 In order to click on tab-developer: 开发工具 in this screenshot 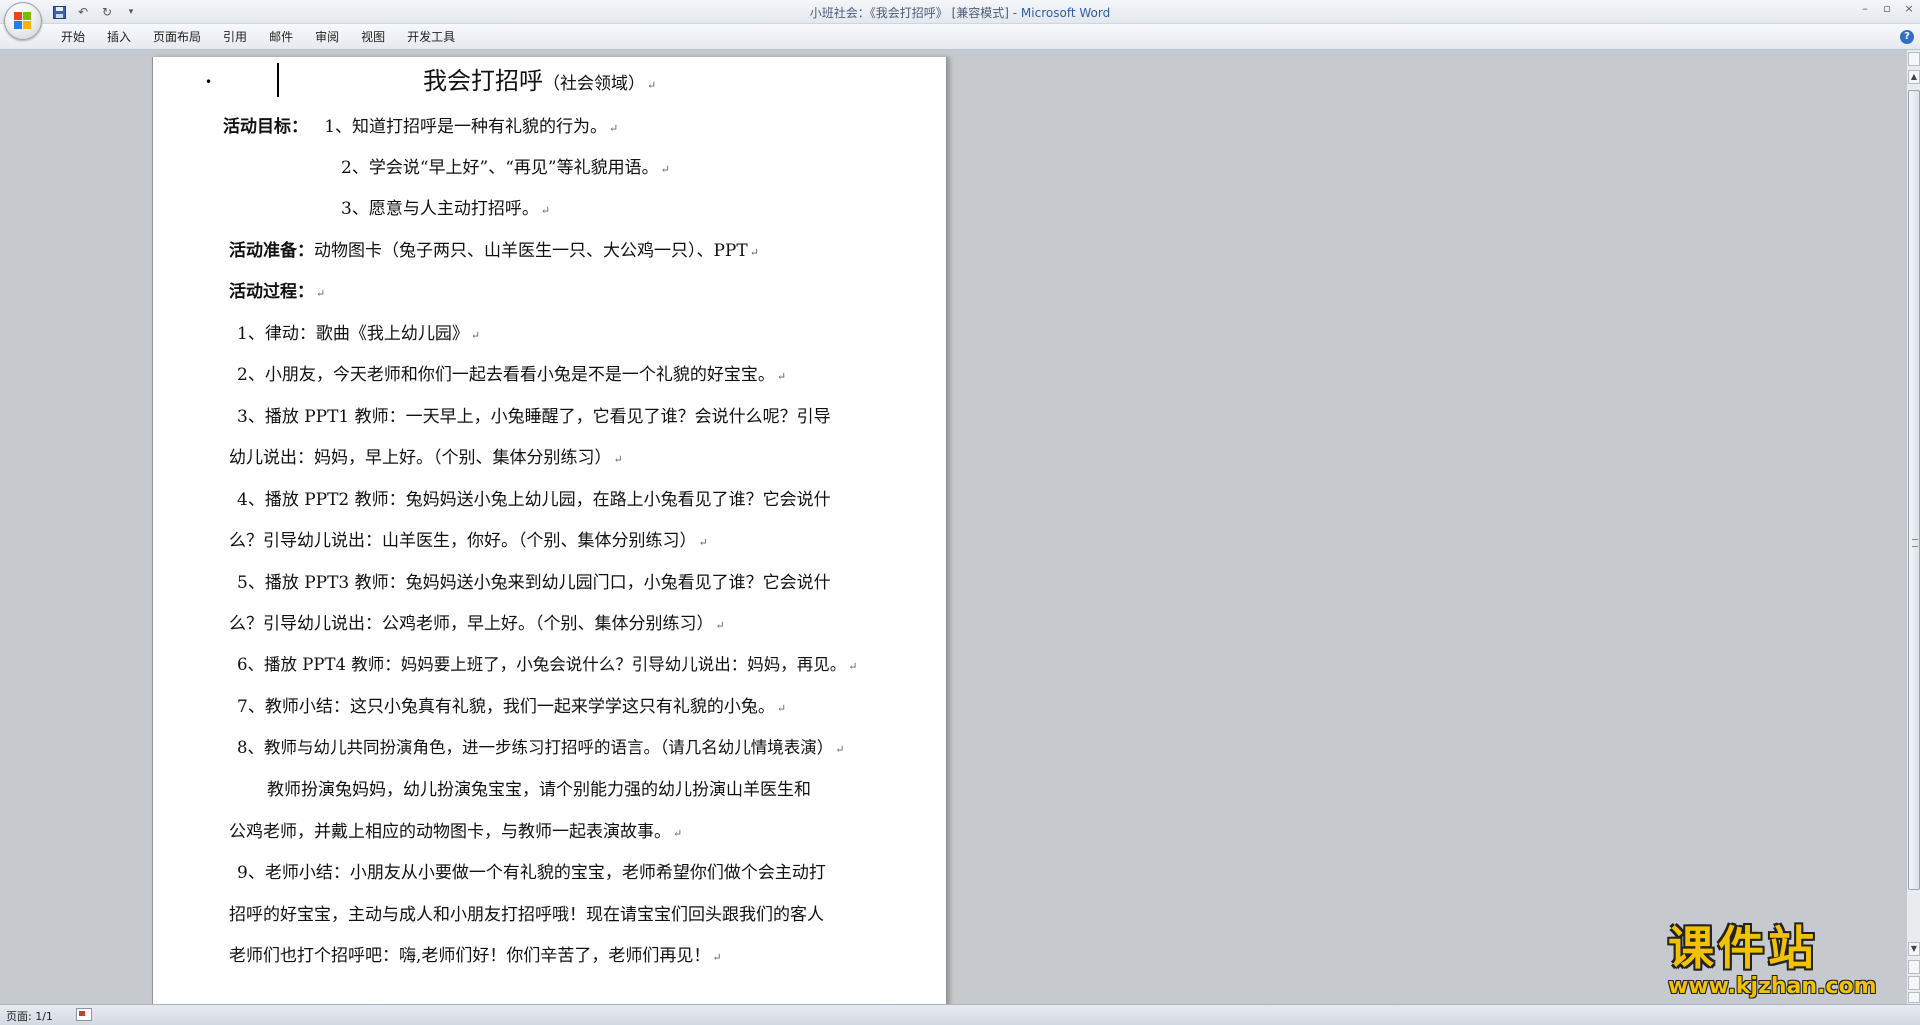, I will do `click(431, 37)`.